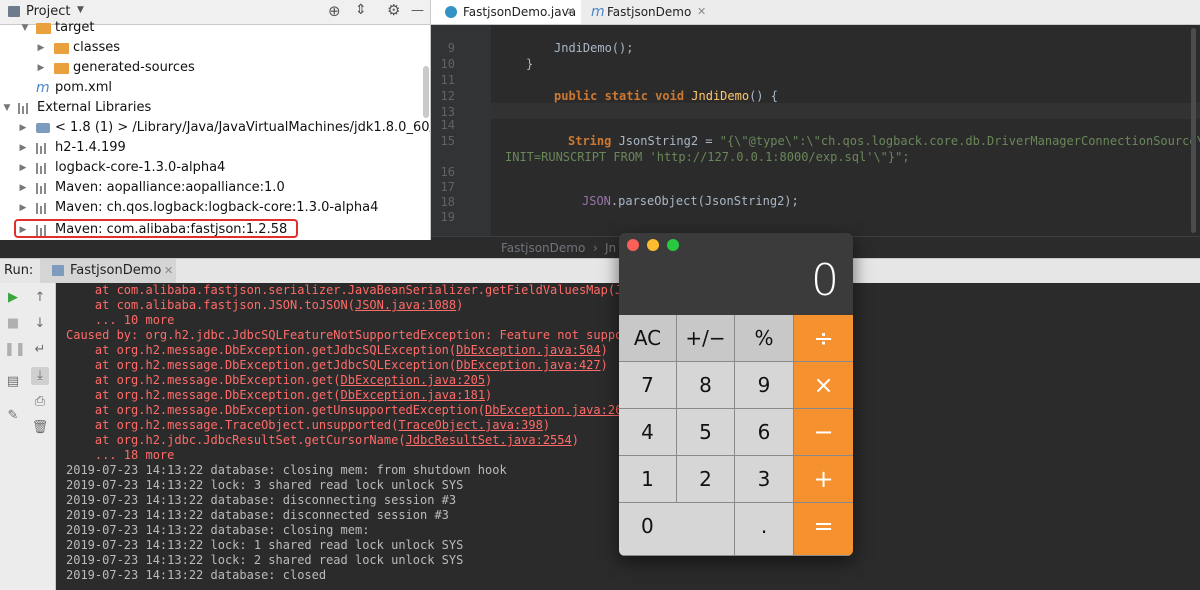 This screenshot has height=590, width=1200. Describe the element at coordinates (764, 338) in the screenshot. I see `key-percent-button: %` at that location.